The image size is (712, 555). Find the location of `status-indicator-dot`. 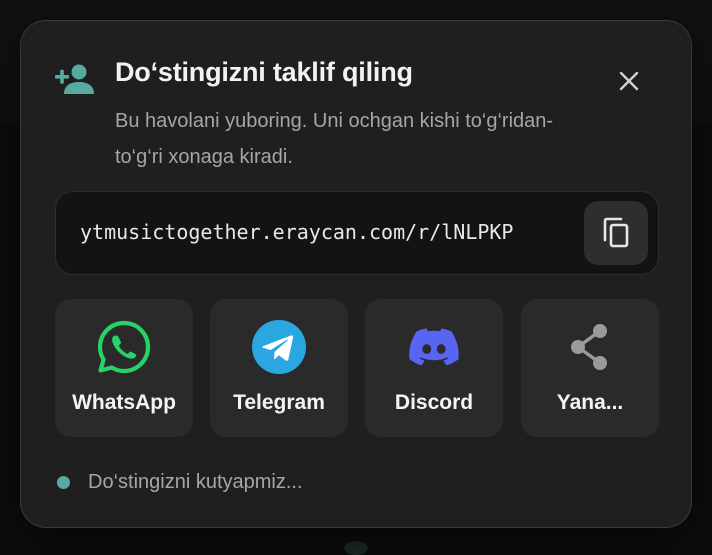

status-indicator-dot is located at coordinates (63, 482).